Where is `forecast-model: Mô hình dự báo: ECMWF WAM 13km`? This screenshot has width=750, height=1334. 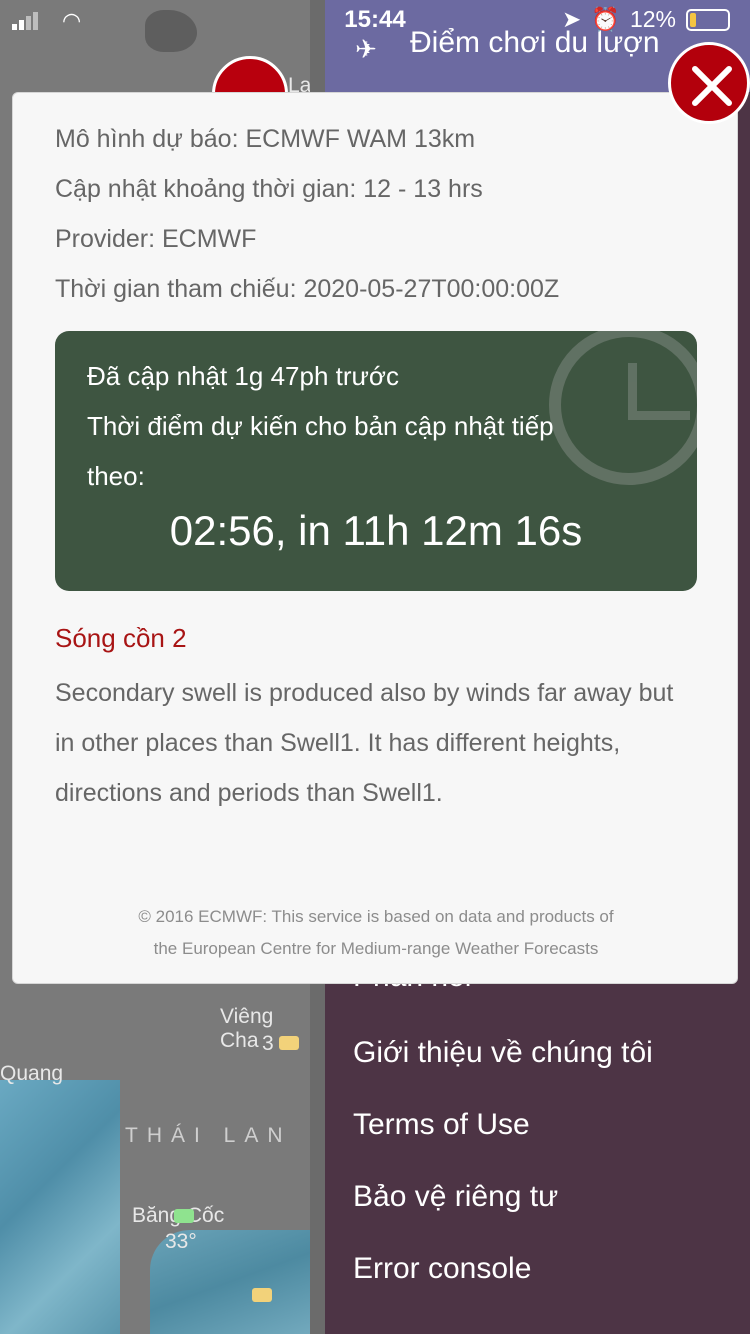
forecast-model: Mô hình dự báo: ECMWF WAM 13km is located at coordinates (265, 139).